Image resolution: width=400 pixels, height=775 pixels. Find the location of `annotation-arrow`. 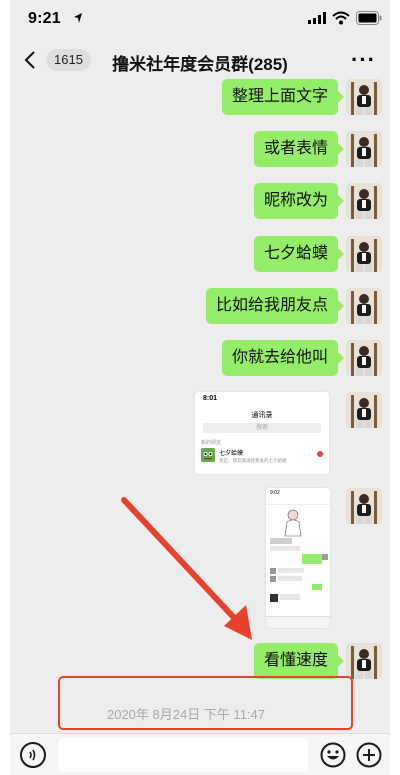

annotation-arrow is located at coordinates (186, 568).